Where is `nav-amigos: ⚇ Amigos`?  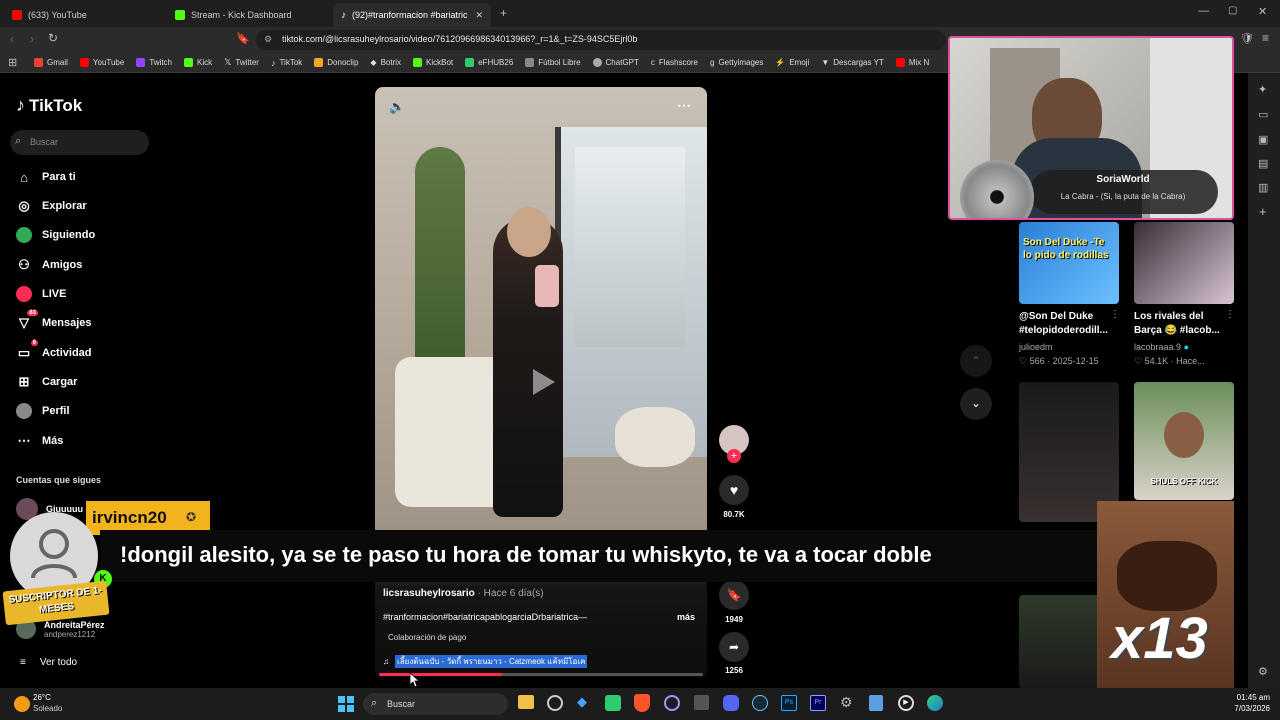 nav-amigos: ⚇ Amigos is located at coordinates (49, 265).